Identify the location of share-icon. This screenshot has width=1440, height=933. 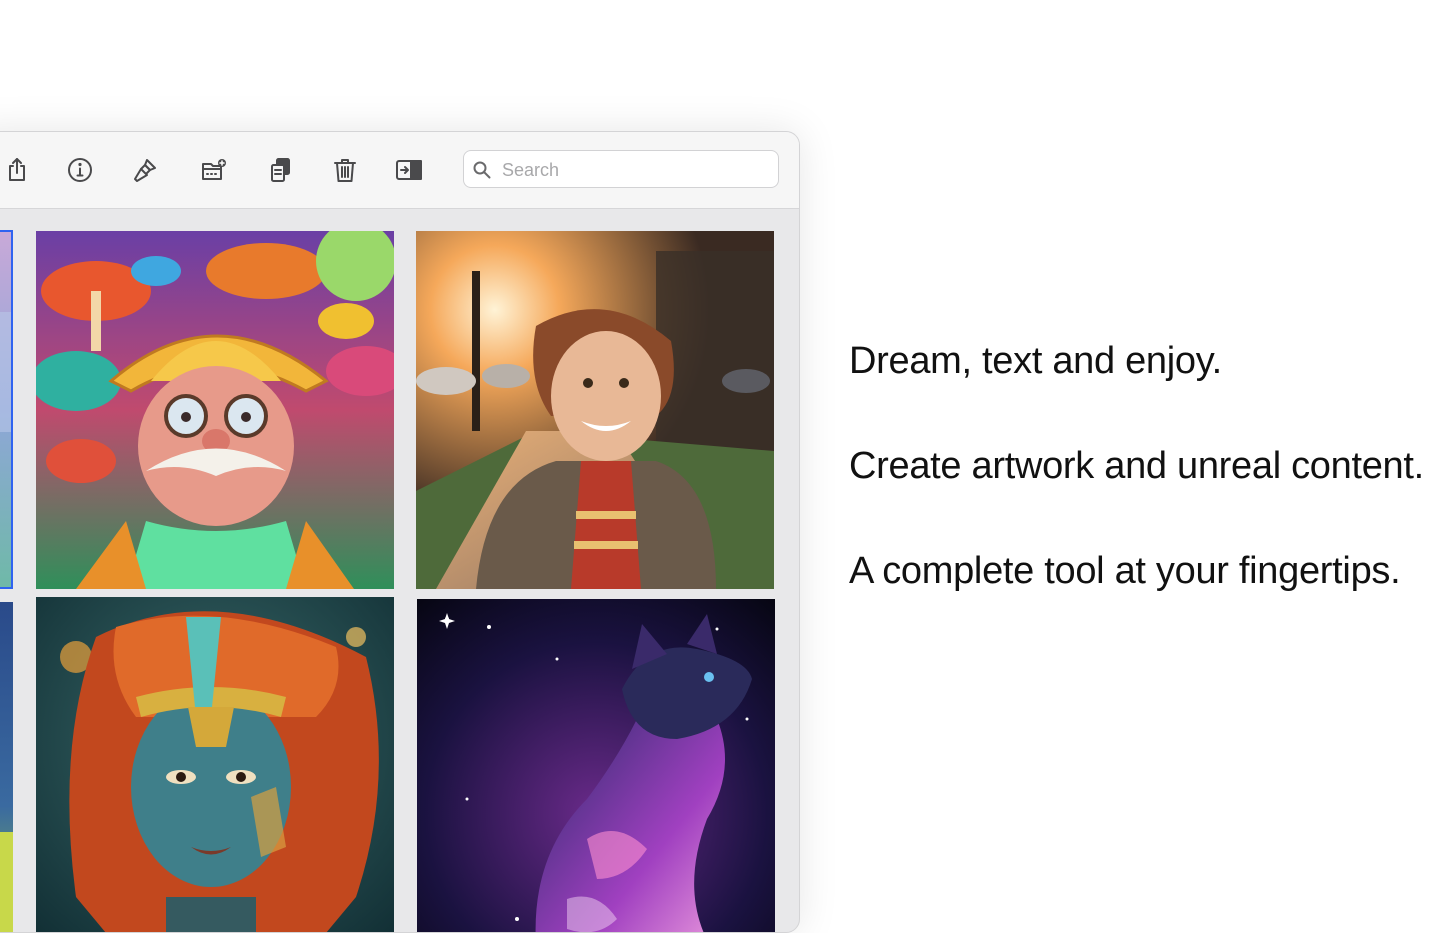
(17, 169).